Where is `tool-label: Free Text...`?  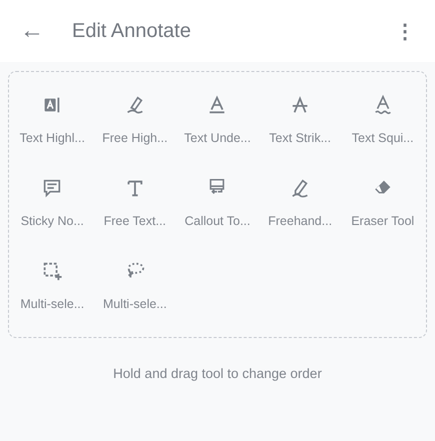
tool-label: Free Text... is located at coordinates (135, 221).